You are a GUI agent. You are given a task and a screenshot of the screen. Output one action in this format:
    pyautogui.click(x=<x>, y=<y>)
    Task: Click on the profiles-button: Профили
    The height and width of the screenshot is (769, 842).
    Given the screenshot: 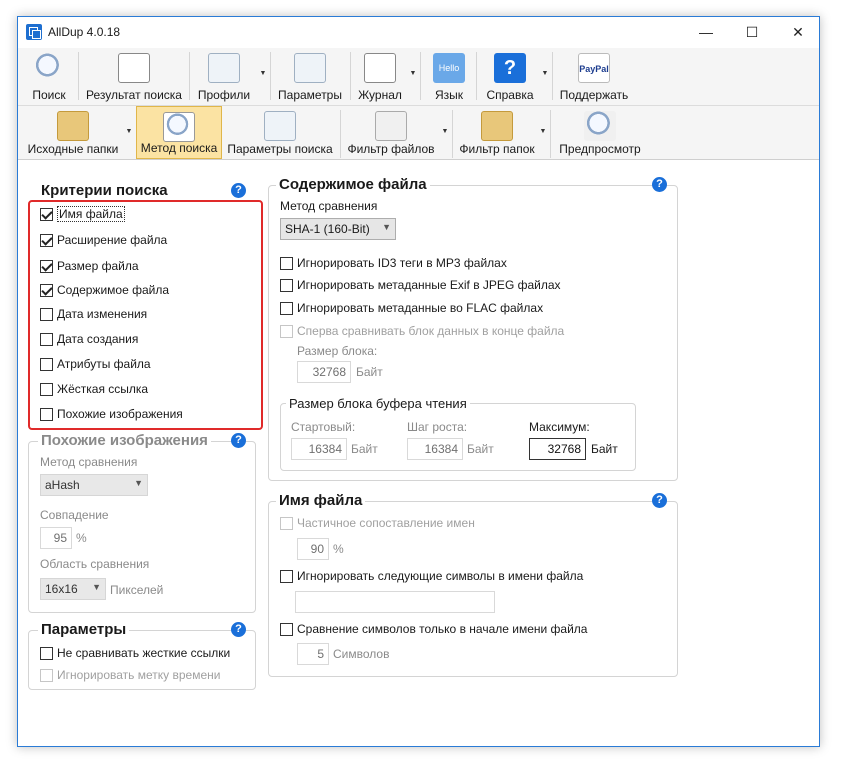 What is the action you would take?
    pyautogui.click(x=224, y=76)
    